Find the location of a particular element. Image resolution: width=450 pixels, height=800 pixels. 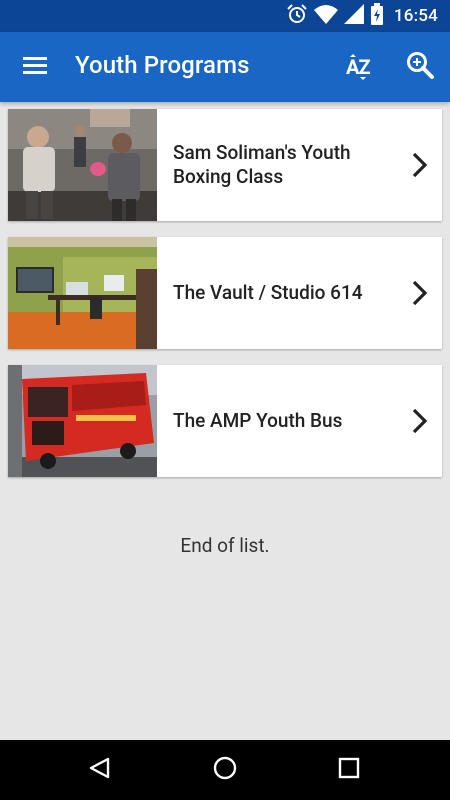

alarm-icon is located at coordinates (297, 16).